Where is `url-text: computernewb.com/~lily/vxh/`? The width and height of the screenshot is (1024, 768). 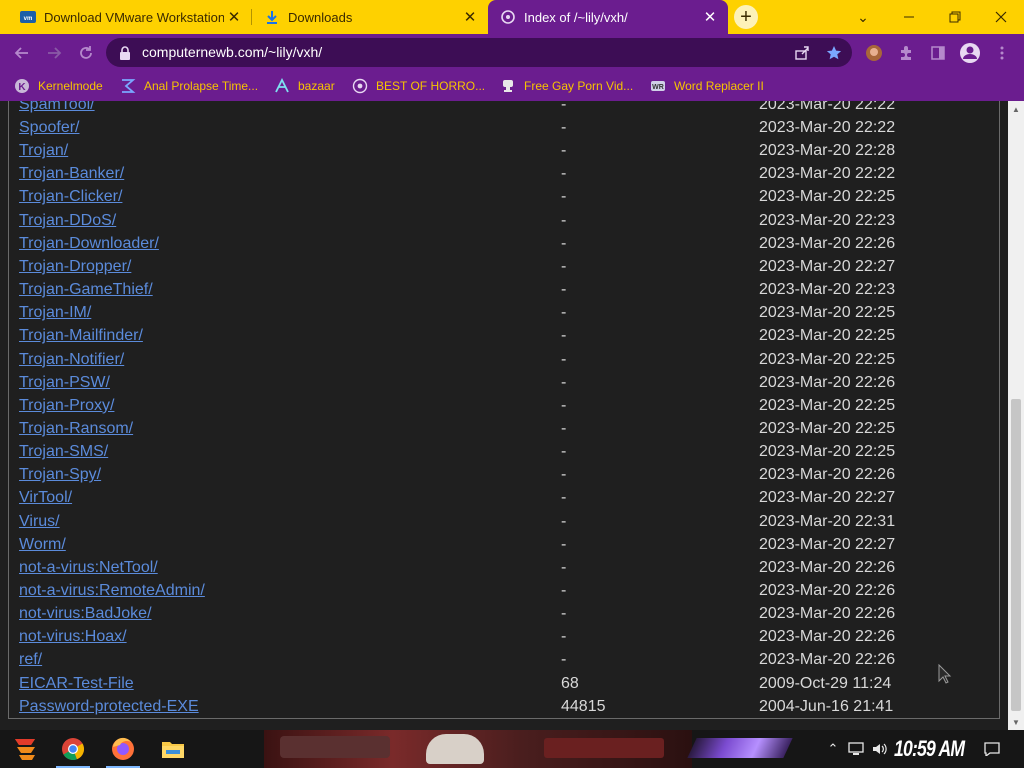 url-text: computernewb.com/~lily/vxh/ is located at coordinates (232, 52).